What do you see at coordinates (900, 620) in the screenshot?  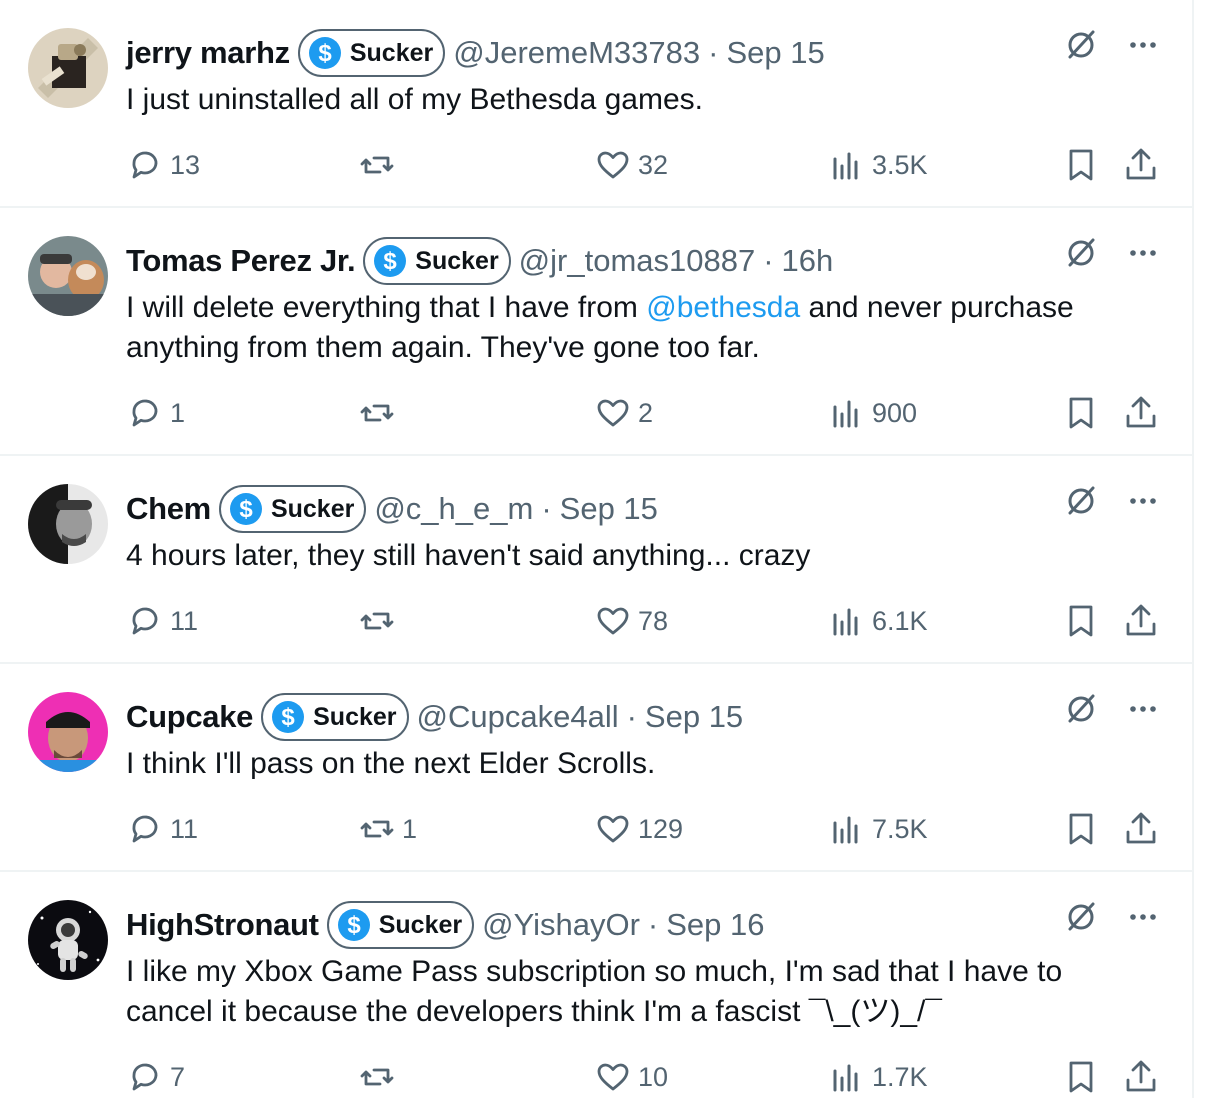 I see `view-count: 6.1K` at bounding box center [900, 620].